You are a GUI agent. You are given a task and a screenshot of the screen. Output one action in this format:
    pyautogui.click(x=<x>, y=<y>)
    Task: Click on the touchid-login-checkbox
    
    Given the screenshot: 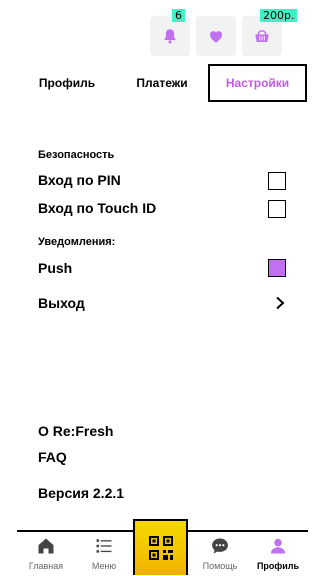 What is the action you would take?
    pyautogui.click(x=277, y=209)
    